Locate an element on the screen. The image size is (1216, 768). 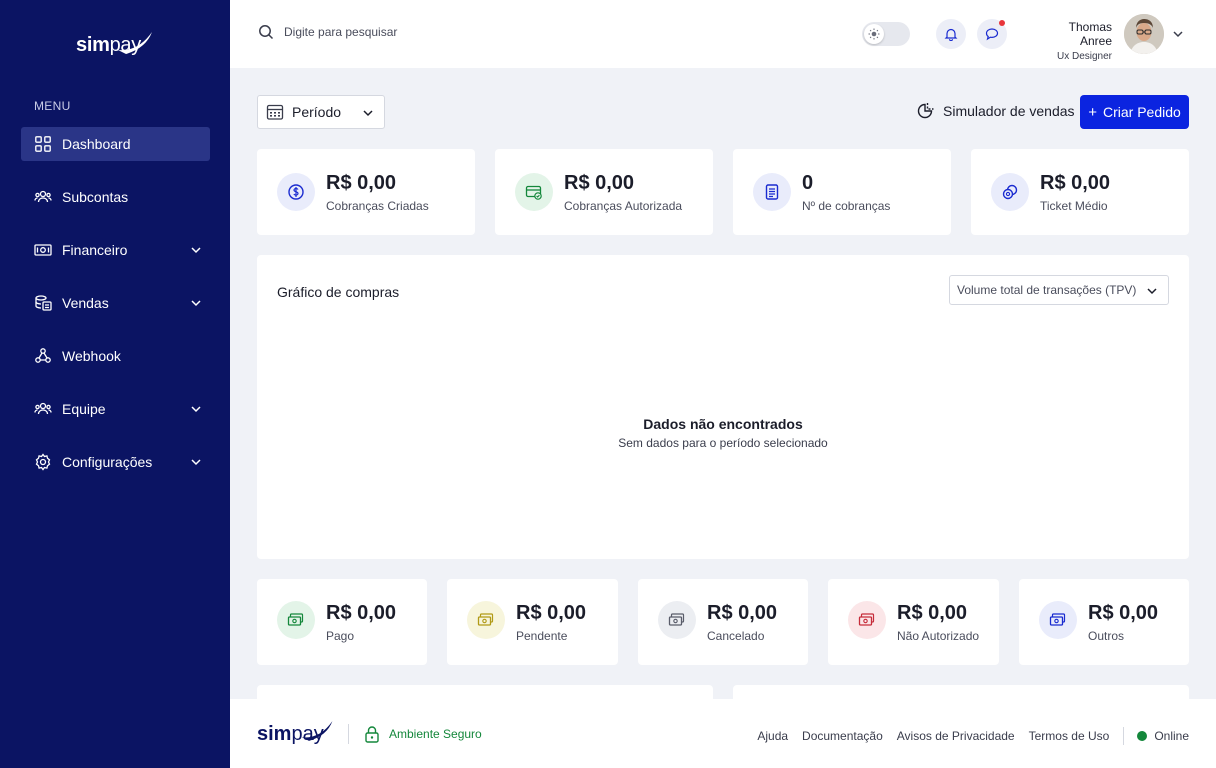
stat-label: Ticket Médio is located at coordinates (1074, 206).